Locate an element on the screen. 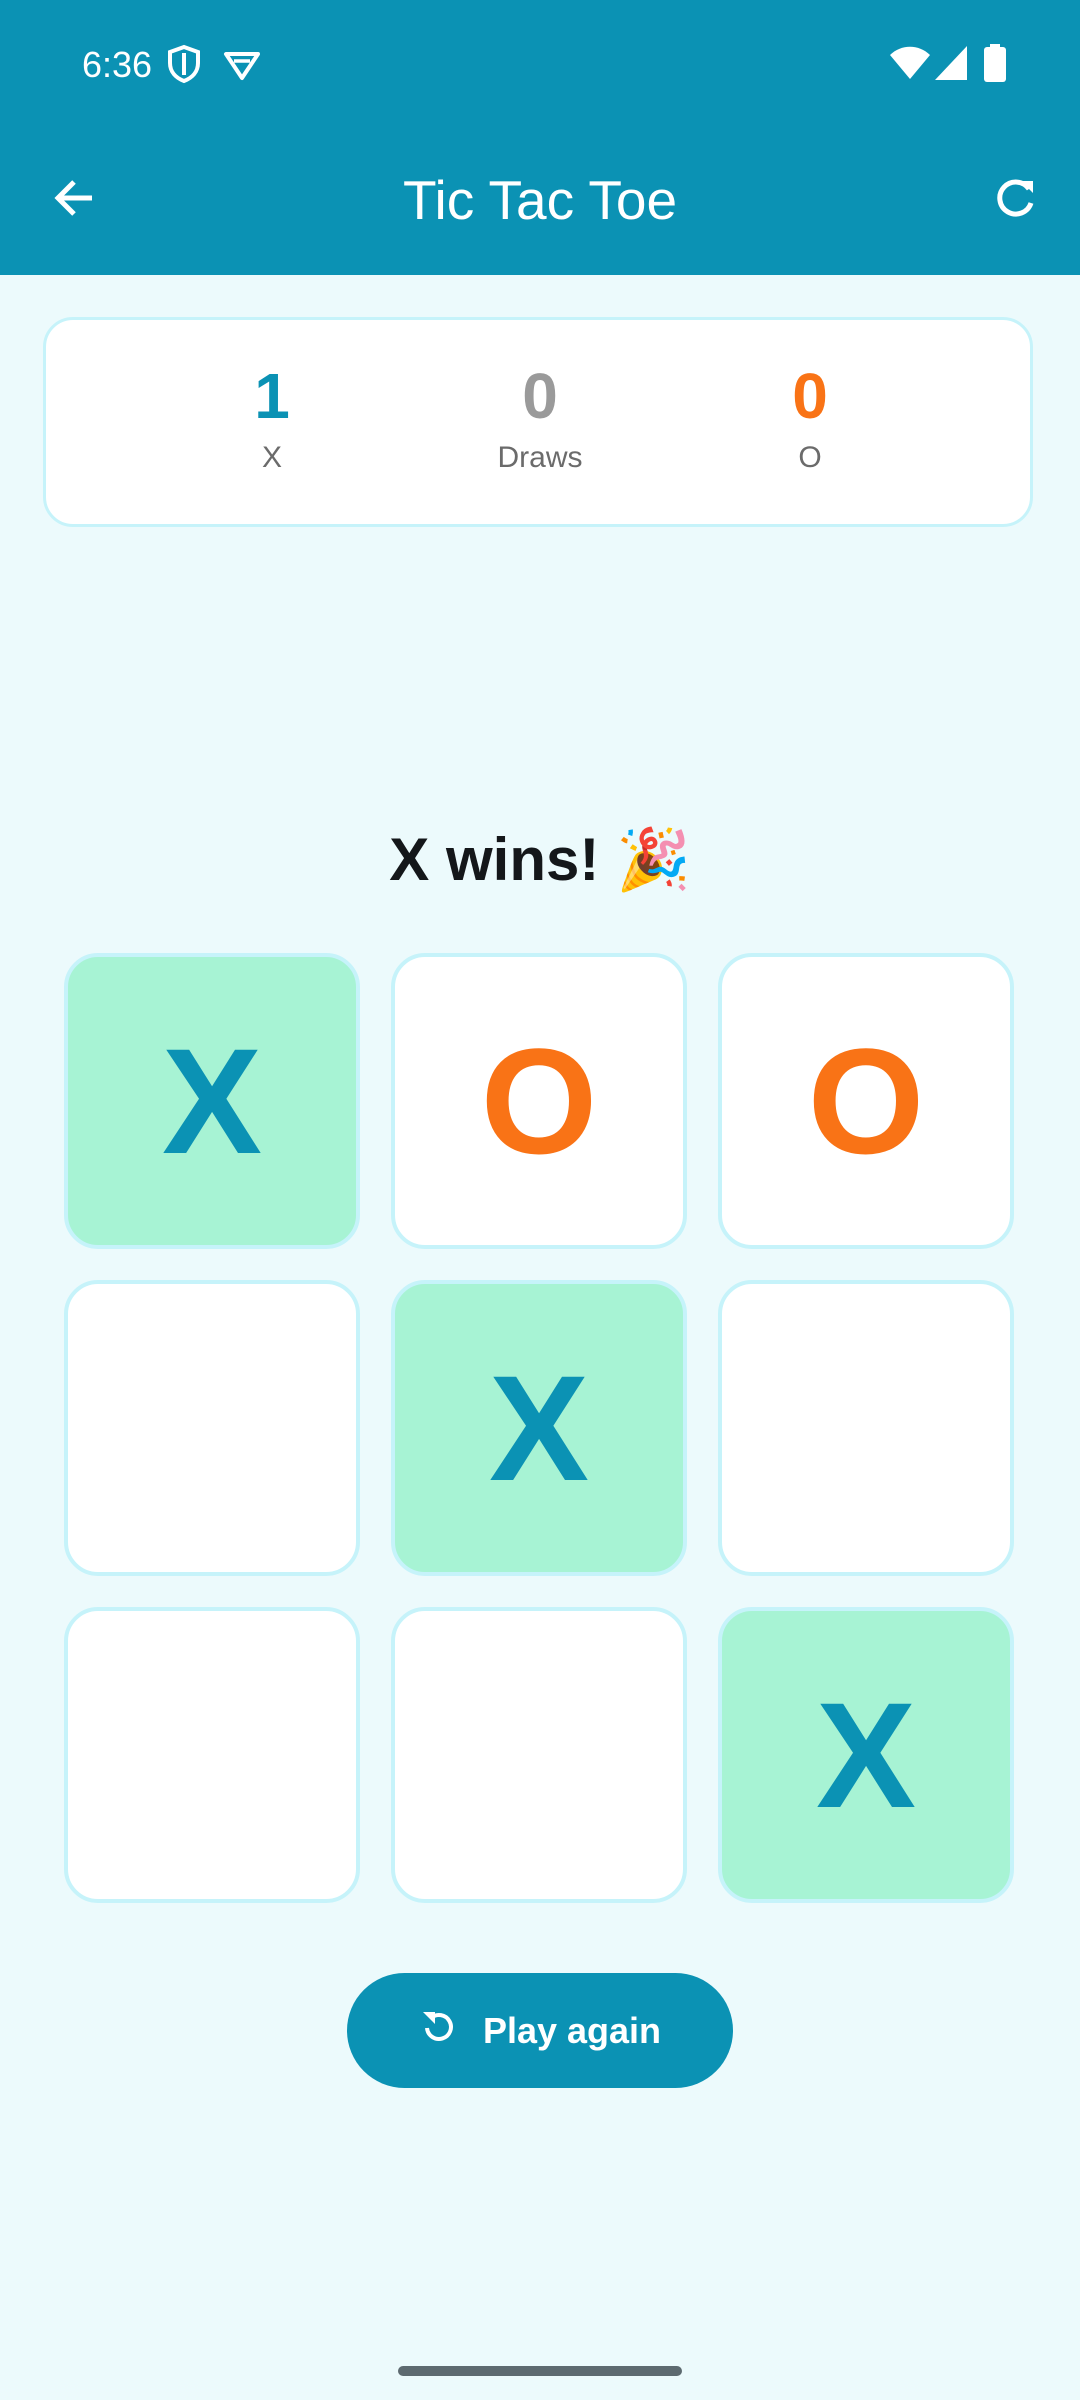 This screenshot has width=1080, height=2400. board-cell-2: O is located at coordinates (539, 1101).